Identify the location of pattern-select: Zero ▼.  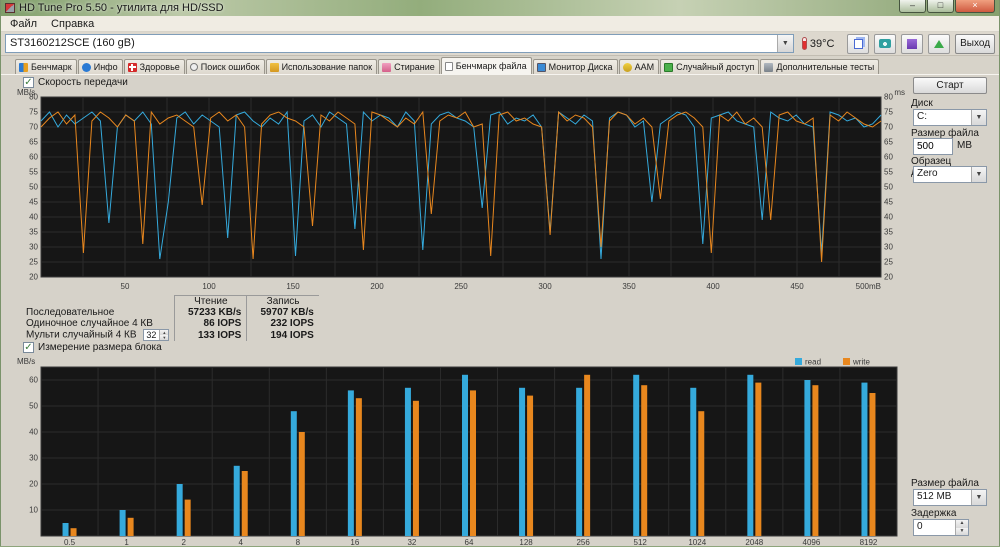
(950, 174).